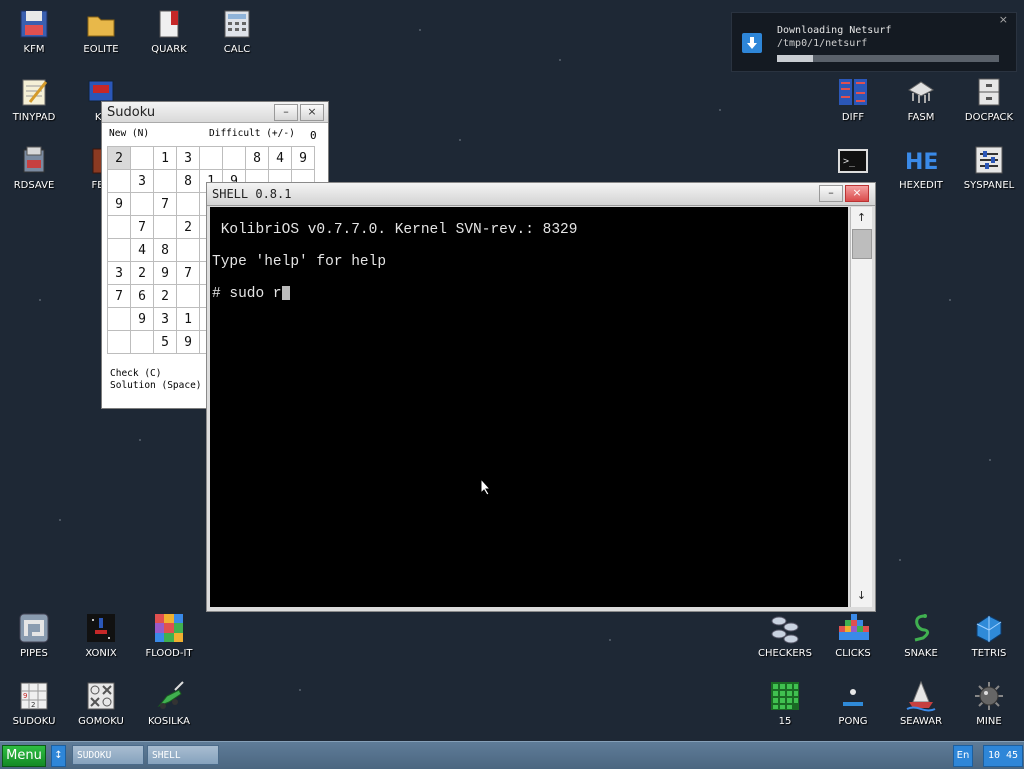 Image resolution: width=1024 pixels, height=769 pixels. I want to click on desktop-icon-sudoku: 92 SUDOKU, so click(34, 699).